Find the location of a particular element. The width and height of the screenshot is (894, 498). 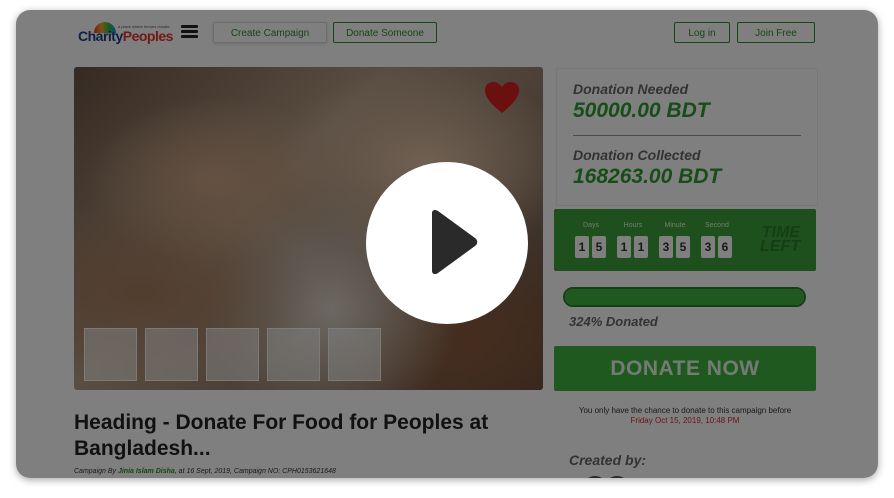

play-button is located at coordinates (447, 243).